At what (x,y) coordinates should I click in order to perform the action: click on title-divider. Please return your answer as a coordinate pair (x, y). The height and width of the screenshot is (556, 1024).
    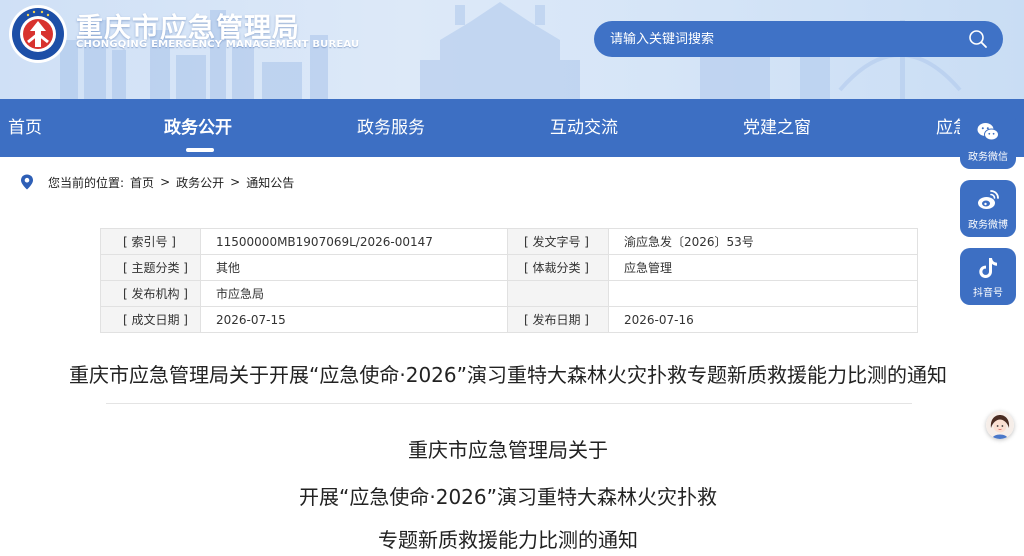
    Looking at the image, I should click on (509, 403).